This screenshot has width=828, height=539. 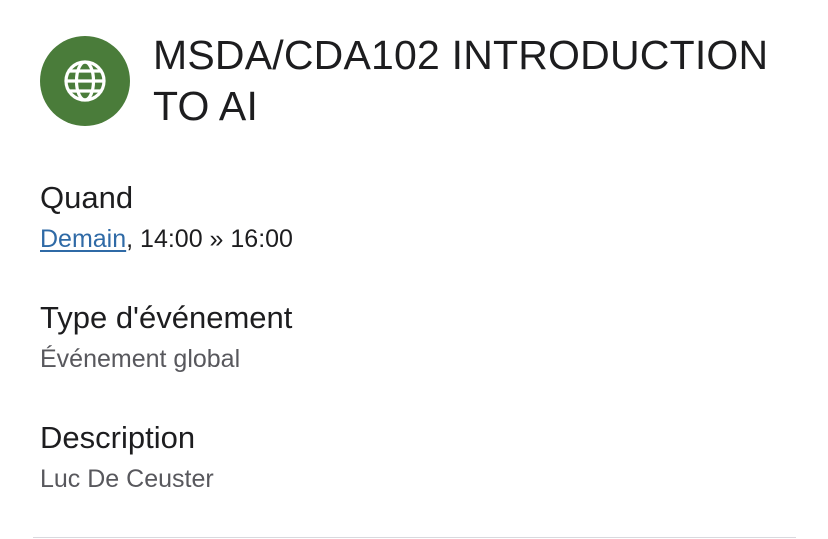 I want to click on date-link: Demain, so click(x=83, y=239).